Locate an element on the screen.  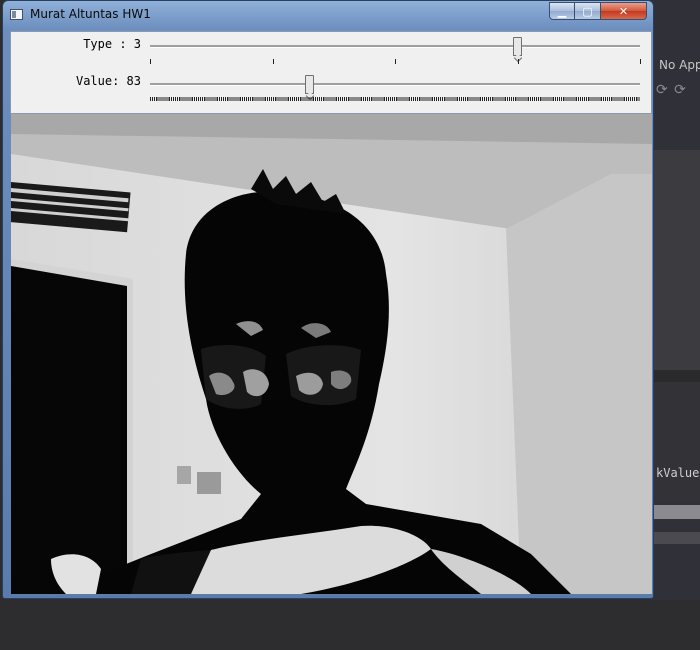
window-controls: ▁ ▢ ✕ is located at coordinates (598, 11).